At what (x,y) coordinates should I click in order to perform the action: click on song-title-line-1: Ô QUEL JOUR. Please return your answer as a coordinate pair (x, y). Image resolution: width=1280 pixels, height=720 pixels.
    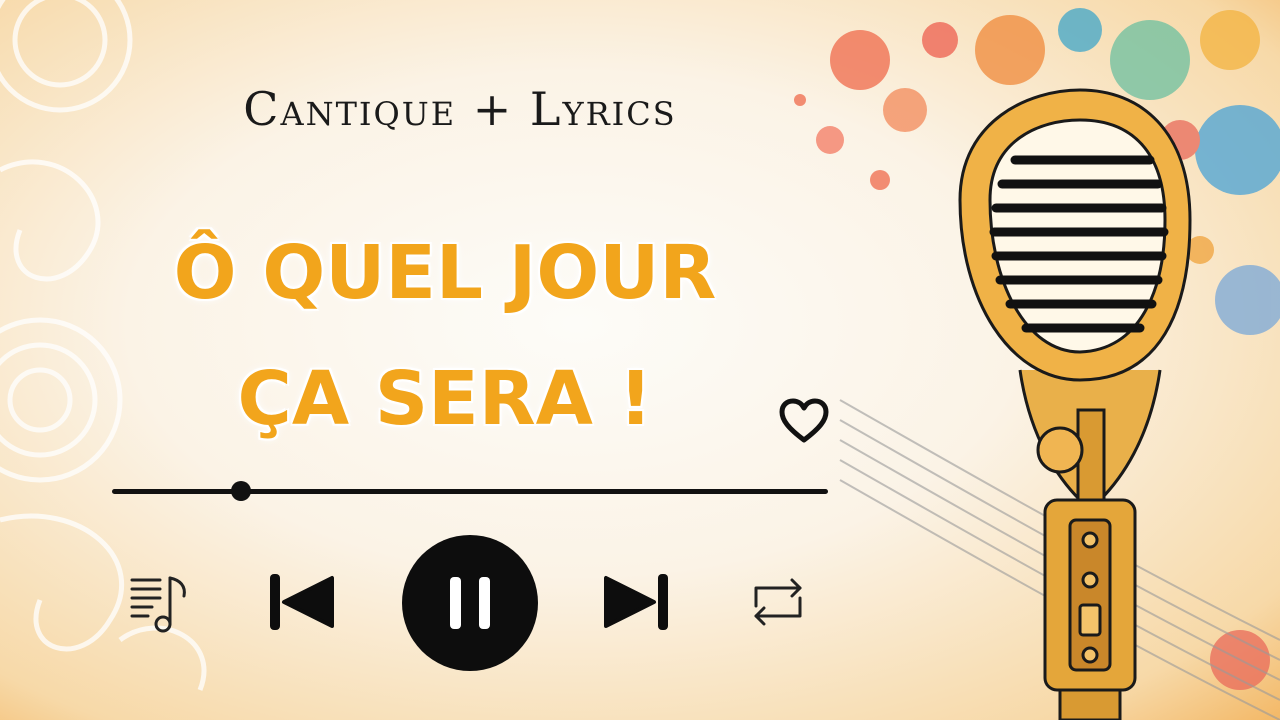
    Looking at the image, I should click on (445, 273).